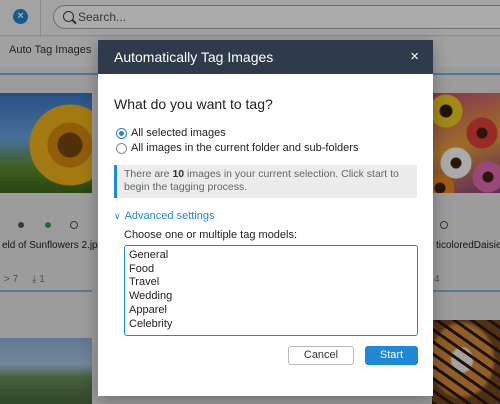 Image resolution: width=500 pixels, height=404 pixels. I want to click on tag-model-option: Travel, so click(273, 283).